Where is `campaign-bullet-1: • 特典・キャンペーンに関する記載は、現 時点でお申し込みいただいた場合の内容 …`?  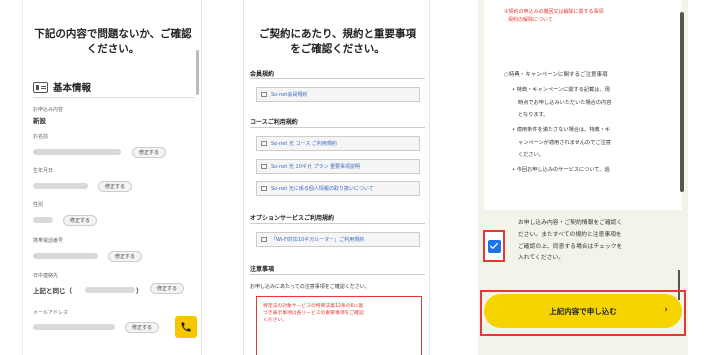 campaign-bullet-1: • 特典・キャンペーンに関する記載は、現 時点でお申し込みいただいた場合の内容 … is located at coordinates (562, 102).